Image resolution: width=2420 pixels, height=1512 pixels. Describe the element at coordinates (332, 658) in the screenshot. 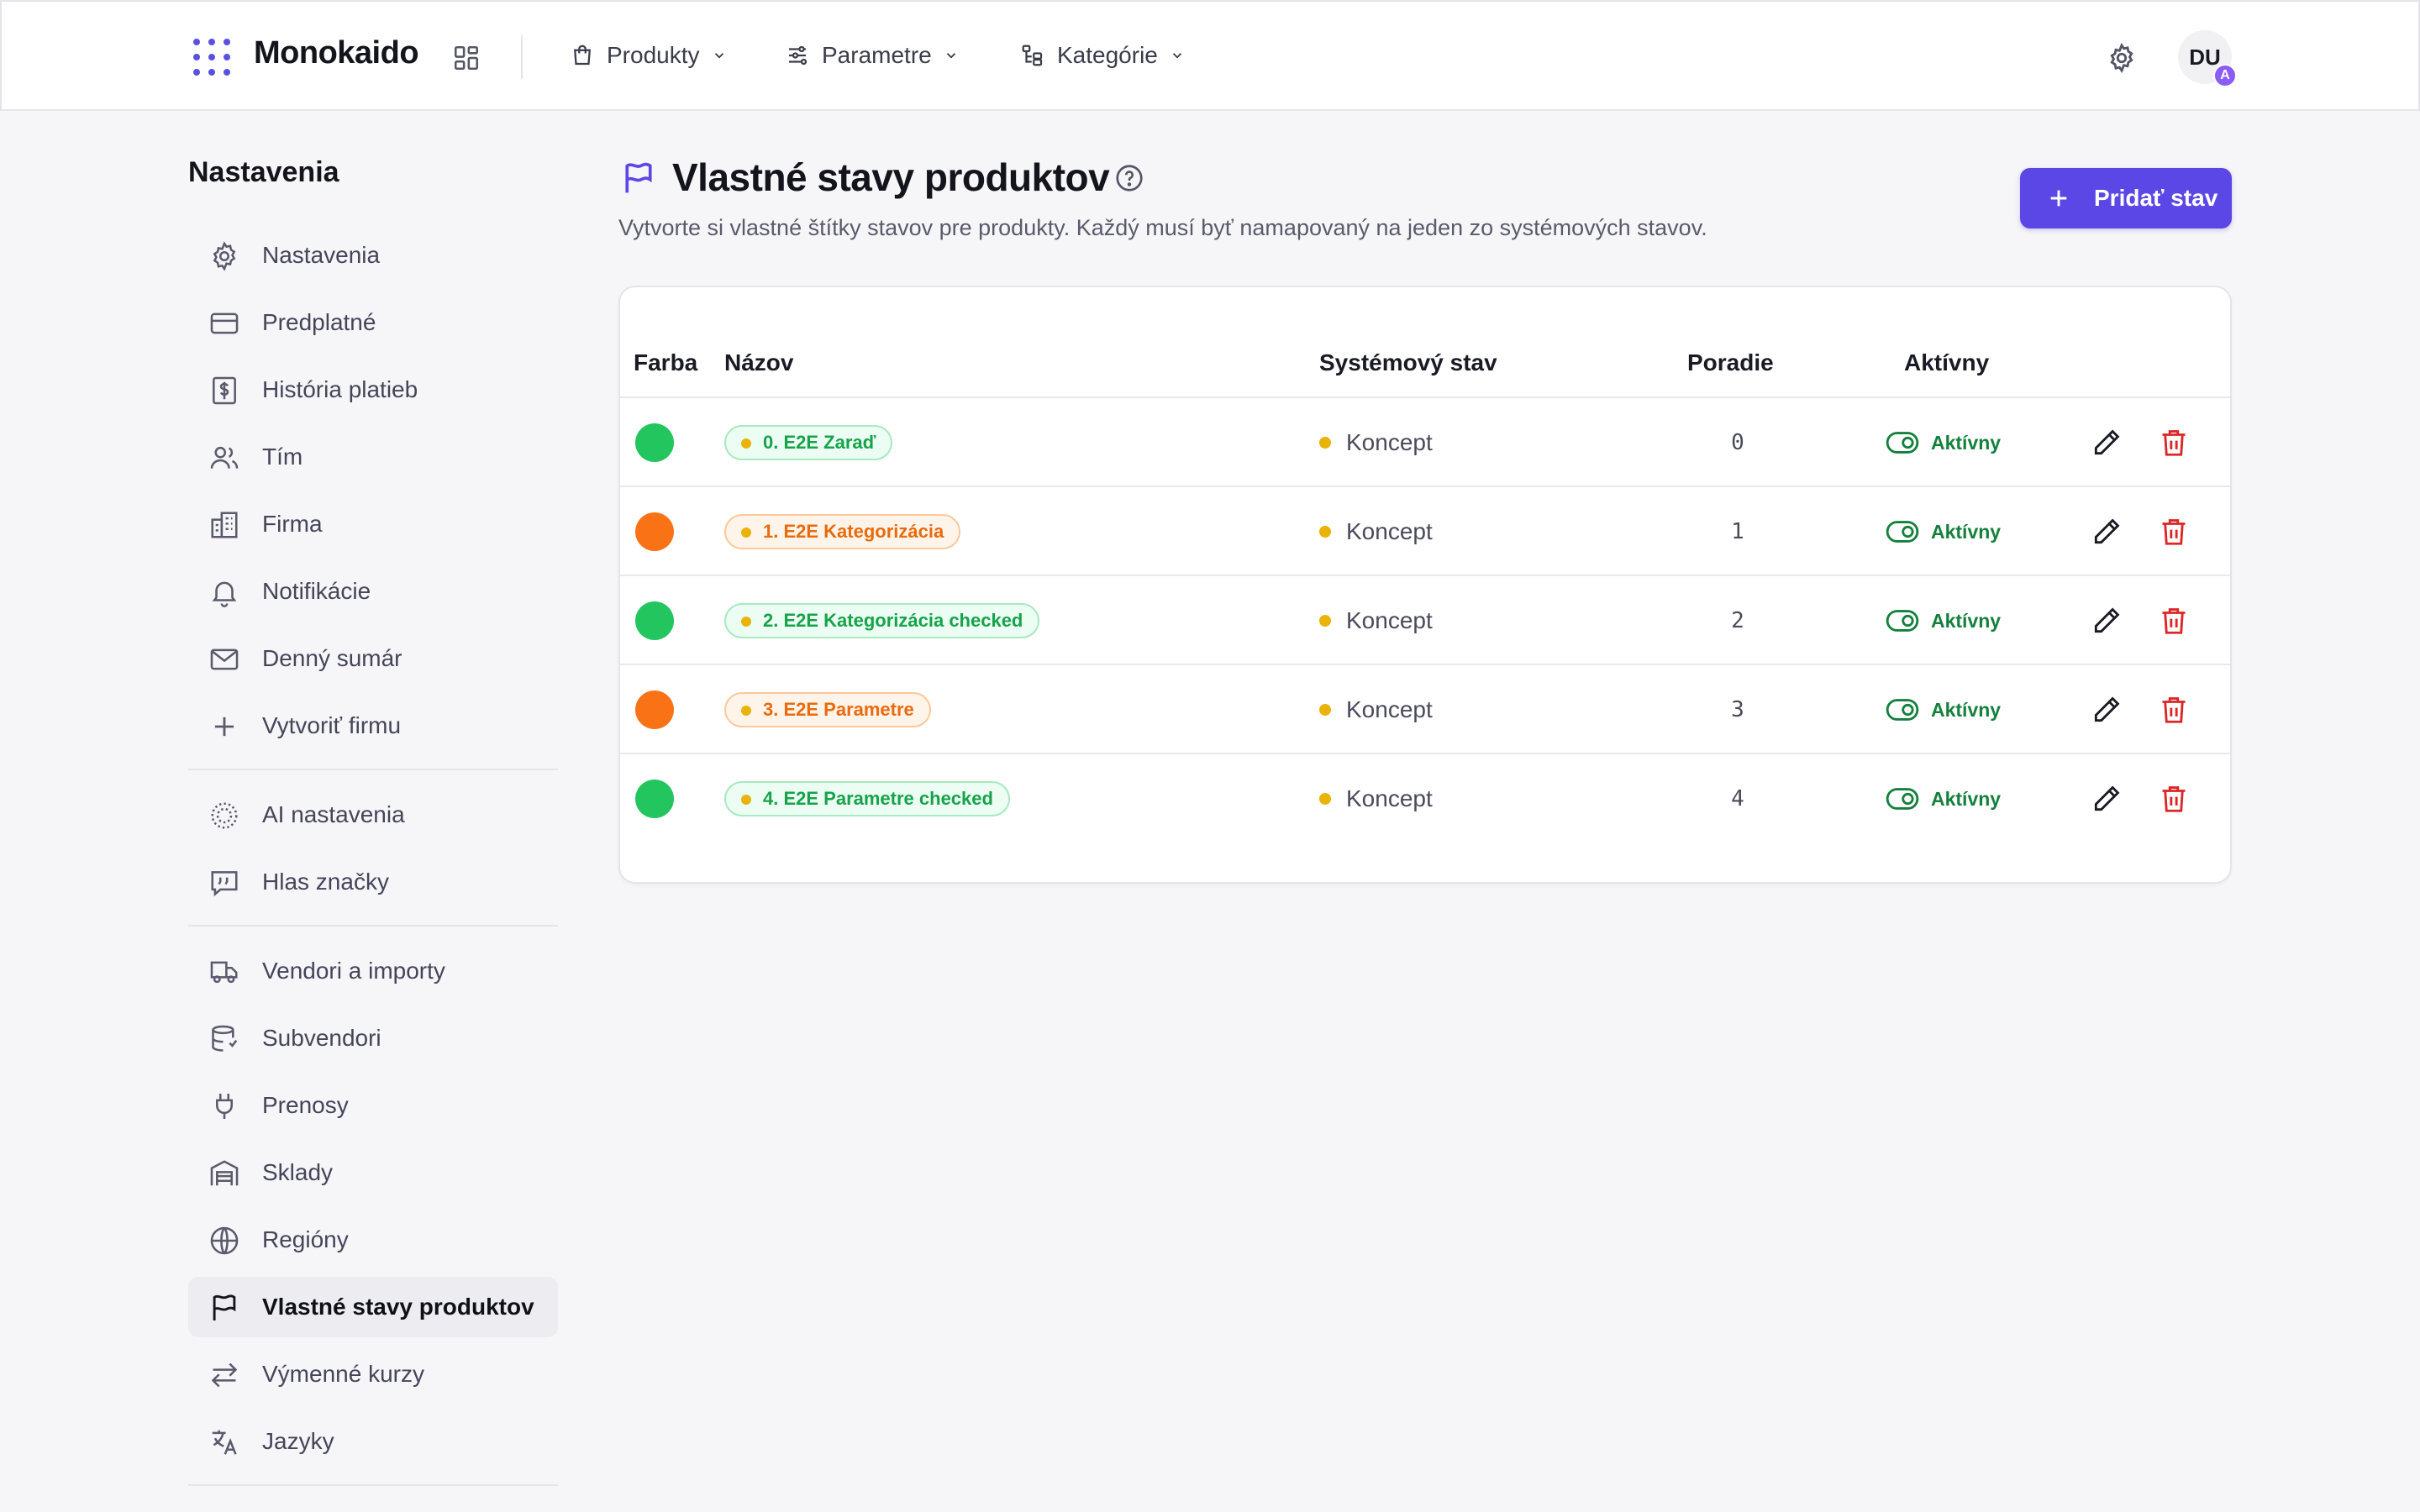

I see `sidebar-item-label: Denný sumár` at that location.